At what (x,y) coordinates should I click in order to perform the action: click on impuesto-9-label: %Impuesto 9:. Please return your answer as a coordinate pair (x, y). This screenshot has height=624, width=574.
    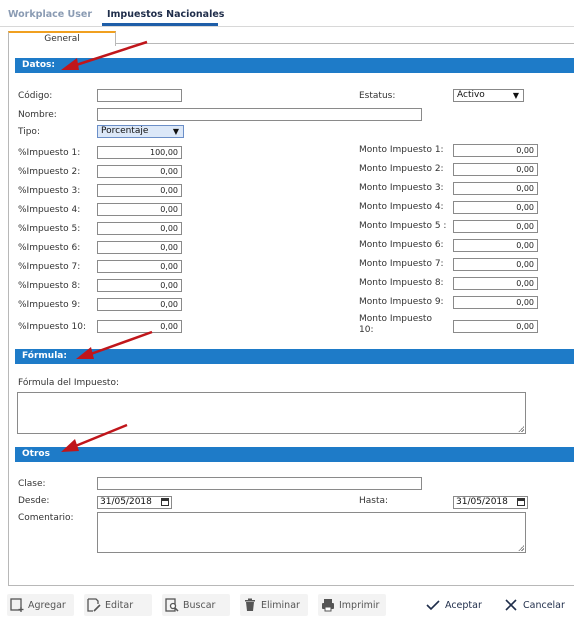
    Looking at the image, I should click on (49, 305).